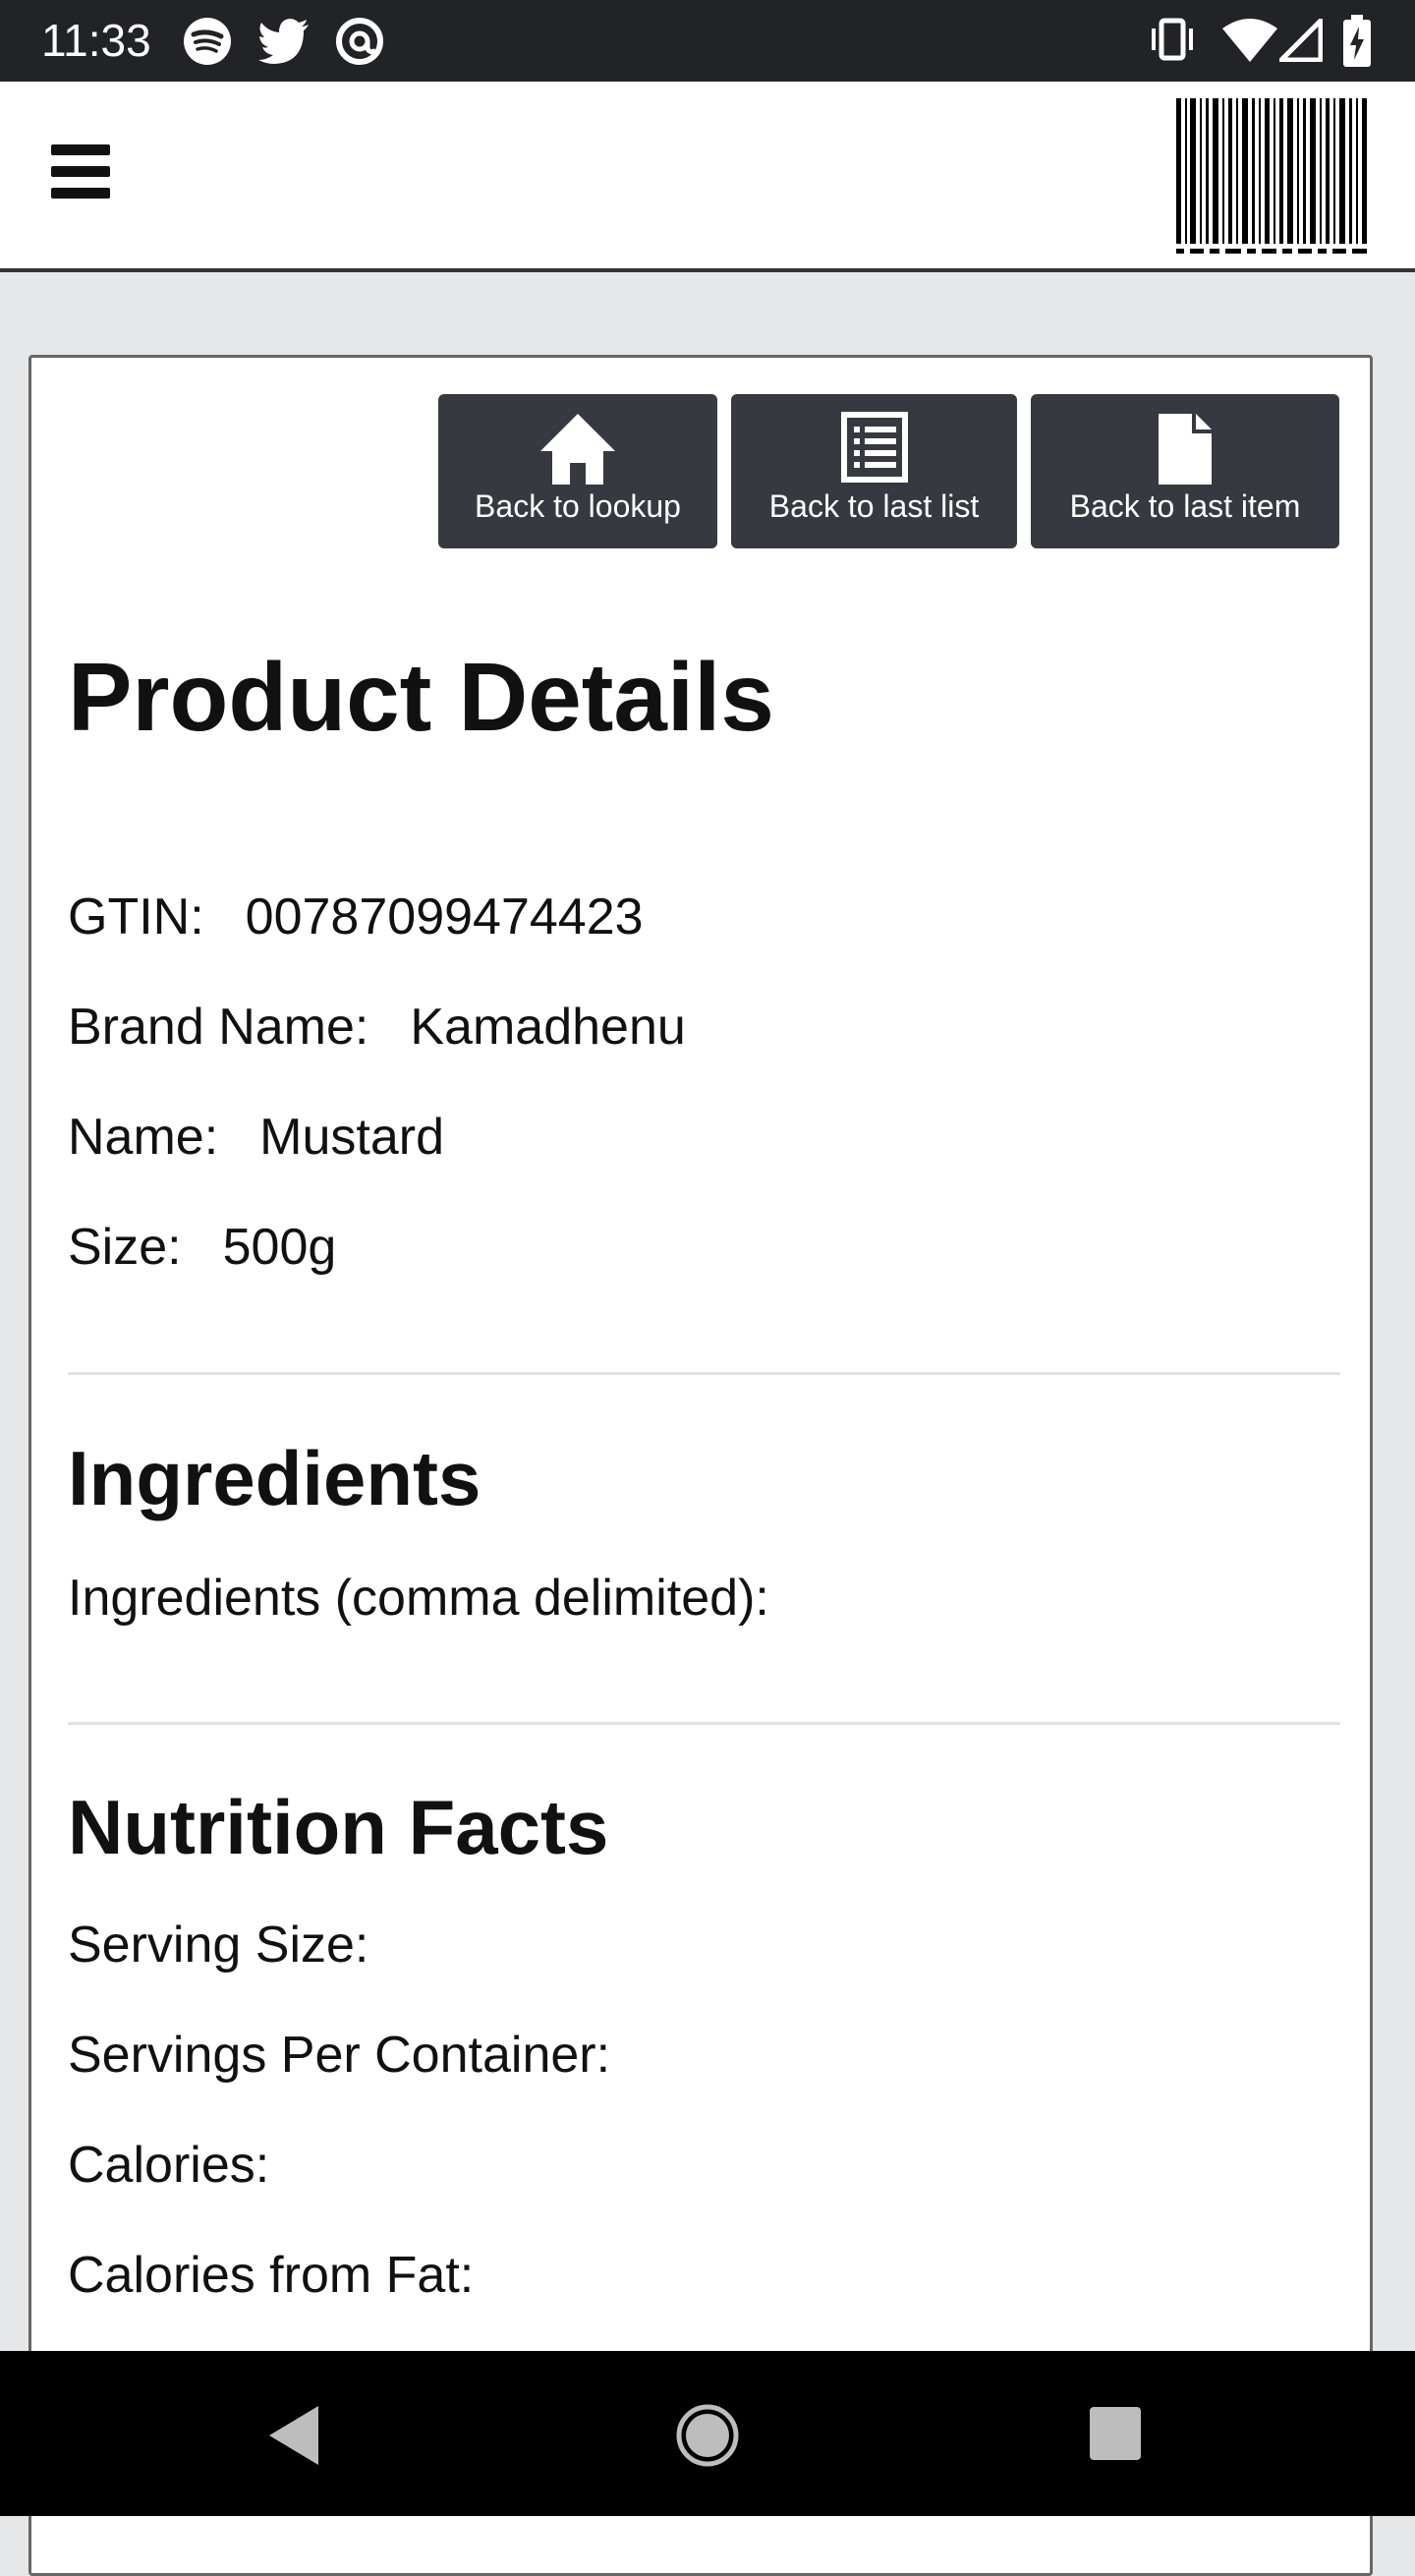 The image size is (1415, 2576). Describe the element at coordinates (274, 1478) in the screenshot. I see `ingredients-title: Ingredients` at that location.